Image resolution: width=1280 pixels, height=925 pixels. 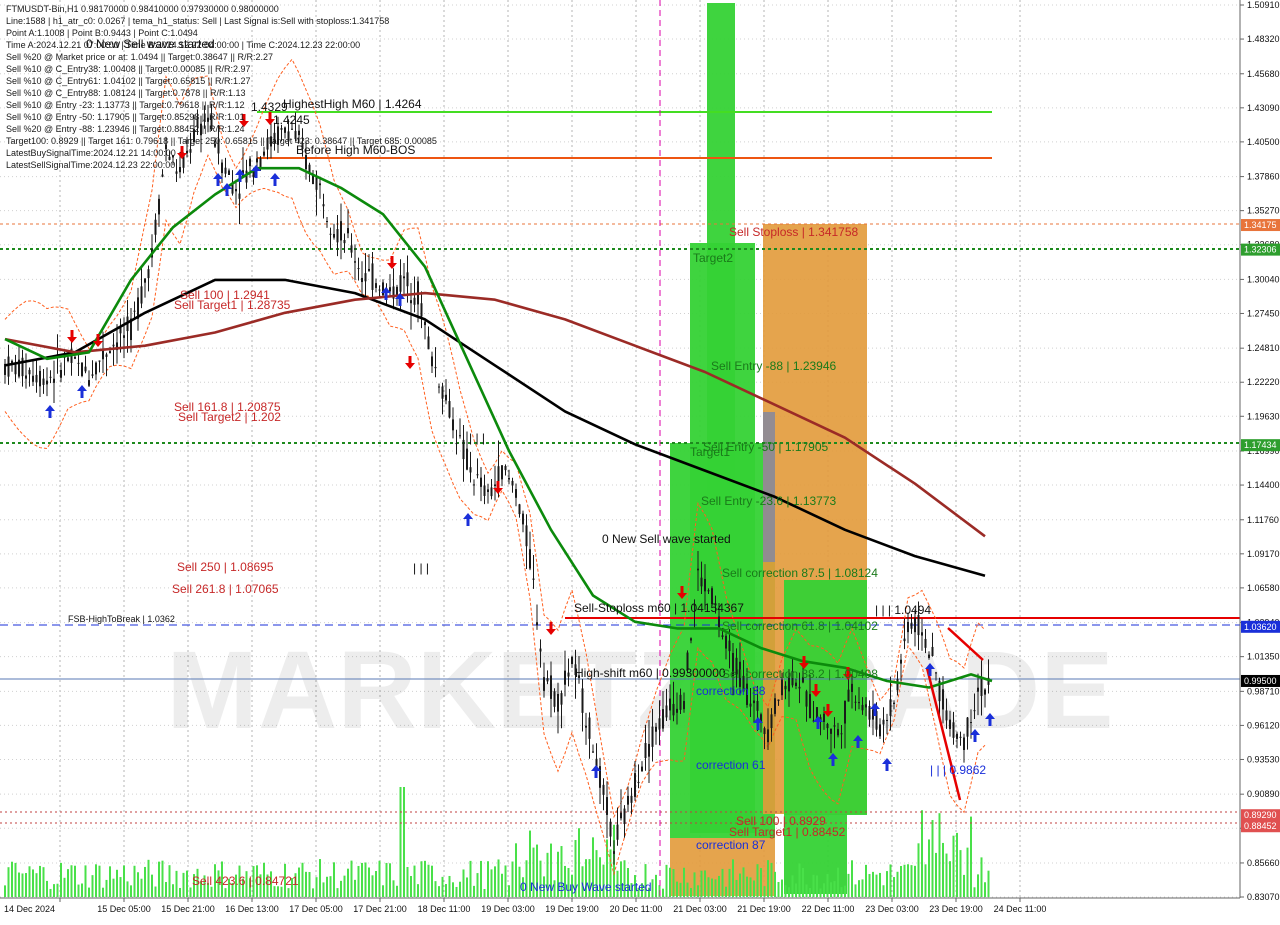 What do you see at coordinates (269, 107) in the screenshot?
I see `label-high-1: 1.4329` at bounding box center [269, 107].